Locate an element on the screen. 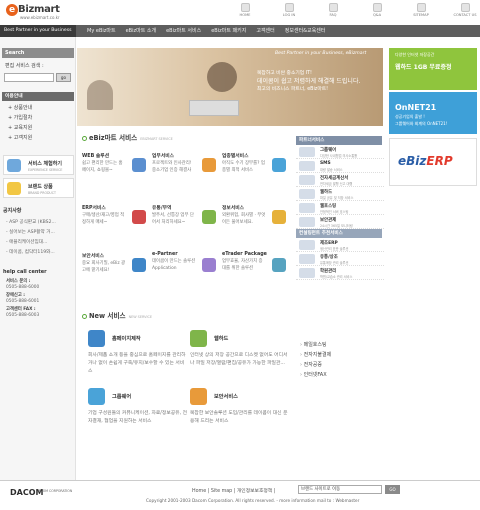 The height and width of the screenshot is (510, 480). side-link-payment: 전자지불결제 is located at coordinates (343, 355).